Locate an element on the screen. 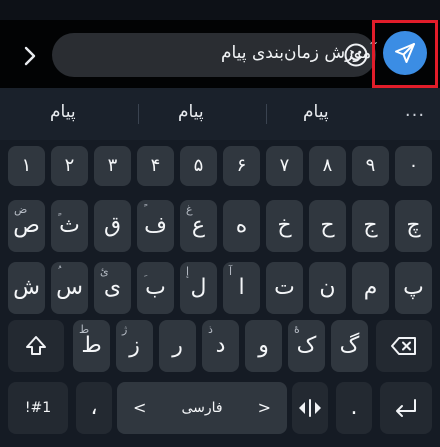  period-key: . is located at coordinates (354, 408).